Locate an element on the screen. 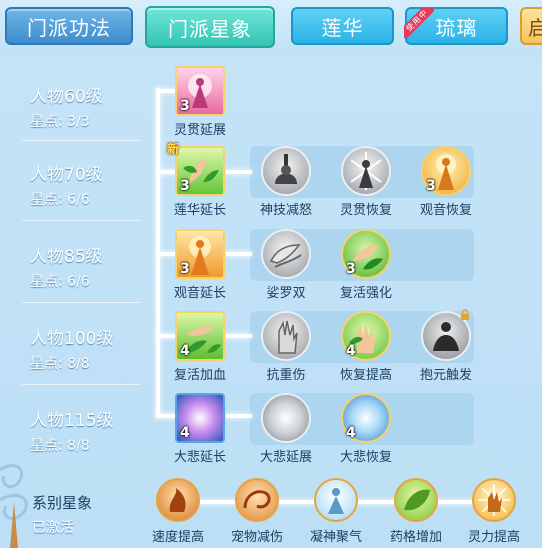 Image resolution: width=542 pixels, height=548 pixels. series-skill-spirit-boost: 灵力提高 is located at coordinates (494, 511).